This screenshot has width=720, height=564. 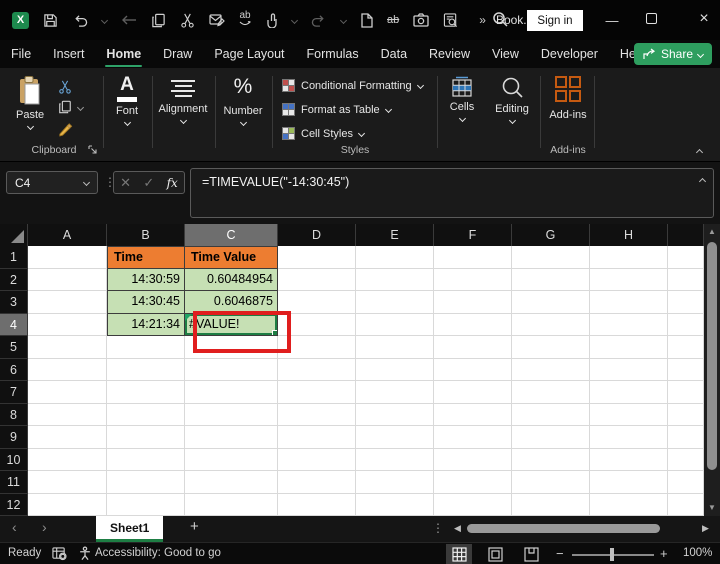 What do you see at coordinates (500, 19) in the screenshot?
I see `search-icon` at bounding box center [500, 19].